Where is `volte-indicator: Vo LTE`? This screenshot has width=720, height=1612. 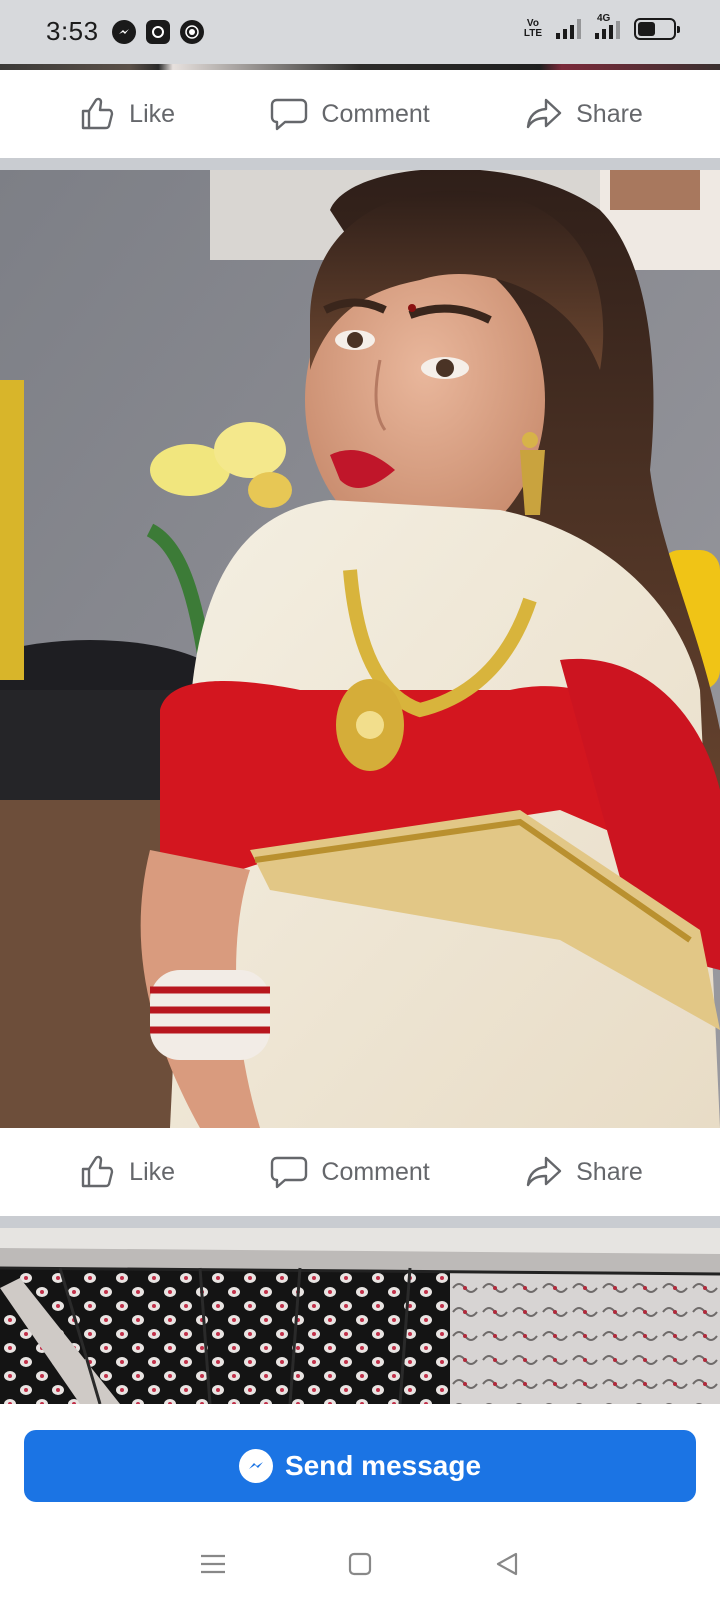
volte-indicator: Vo LTE is located at coordinates (532, 28).